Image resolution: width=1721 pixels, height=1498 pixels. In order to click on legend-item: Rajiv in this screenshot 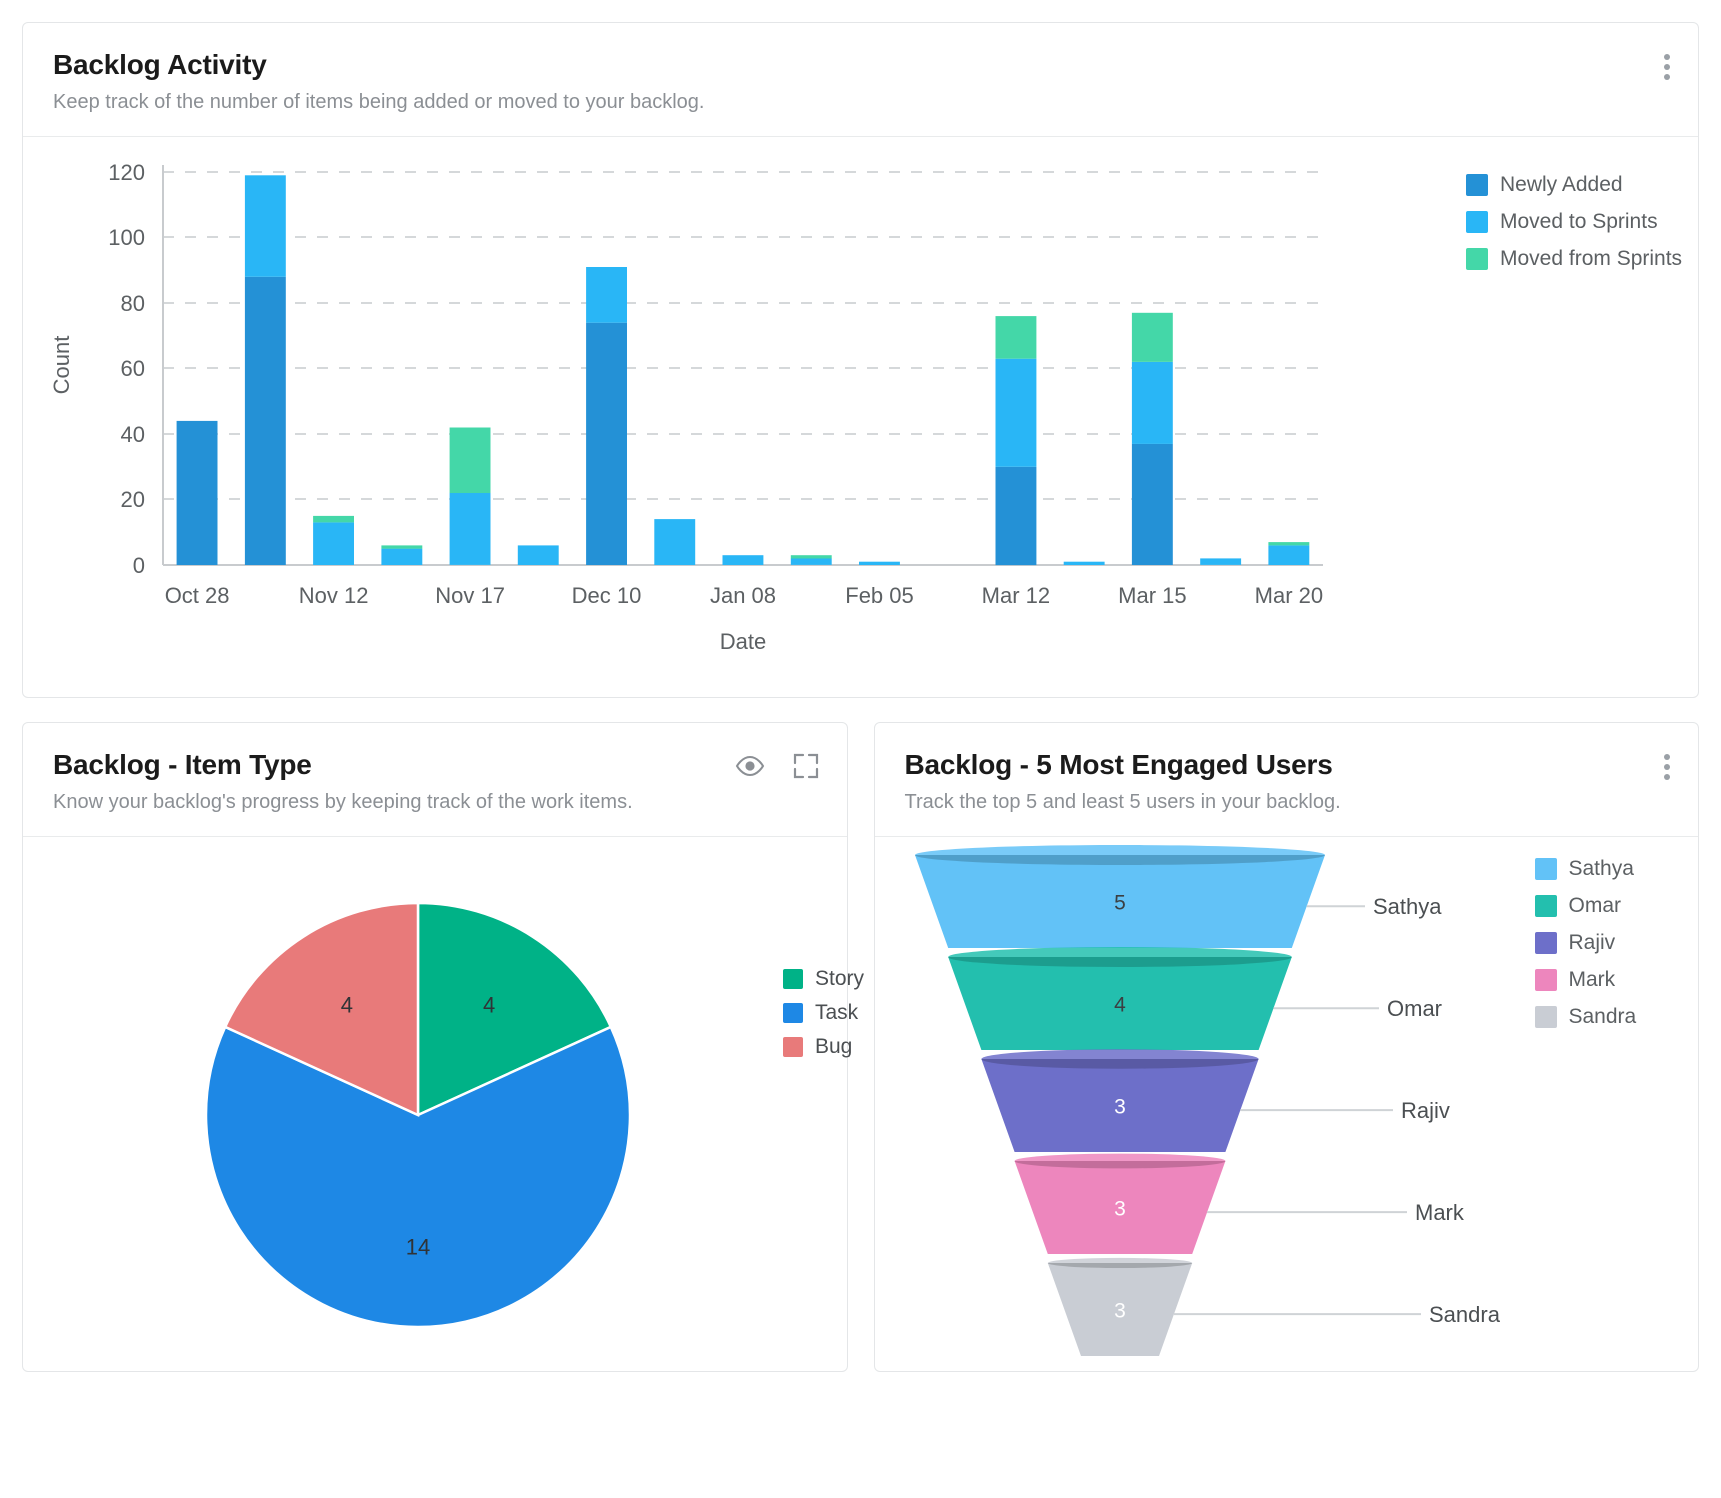, I will do `click(1585, 943)`.